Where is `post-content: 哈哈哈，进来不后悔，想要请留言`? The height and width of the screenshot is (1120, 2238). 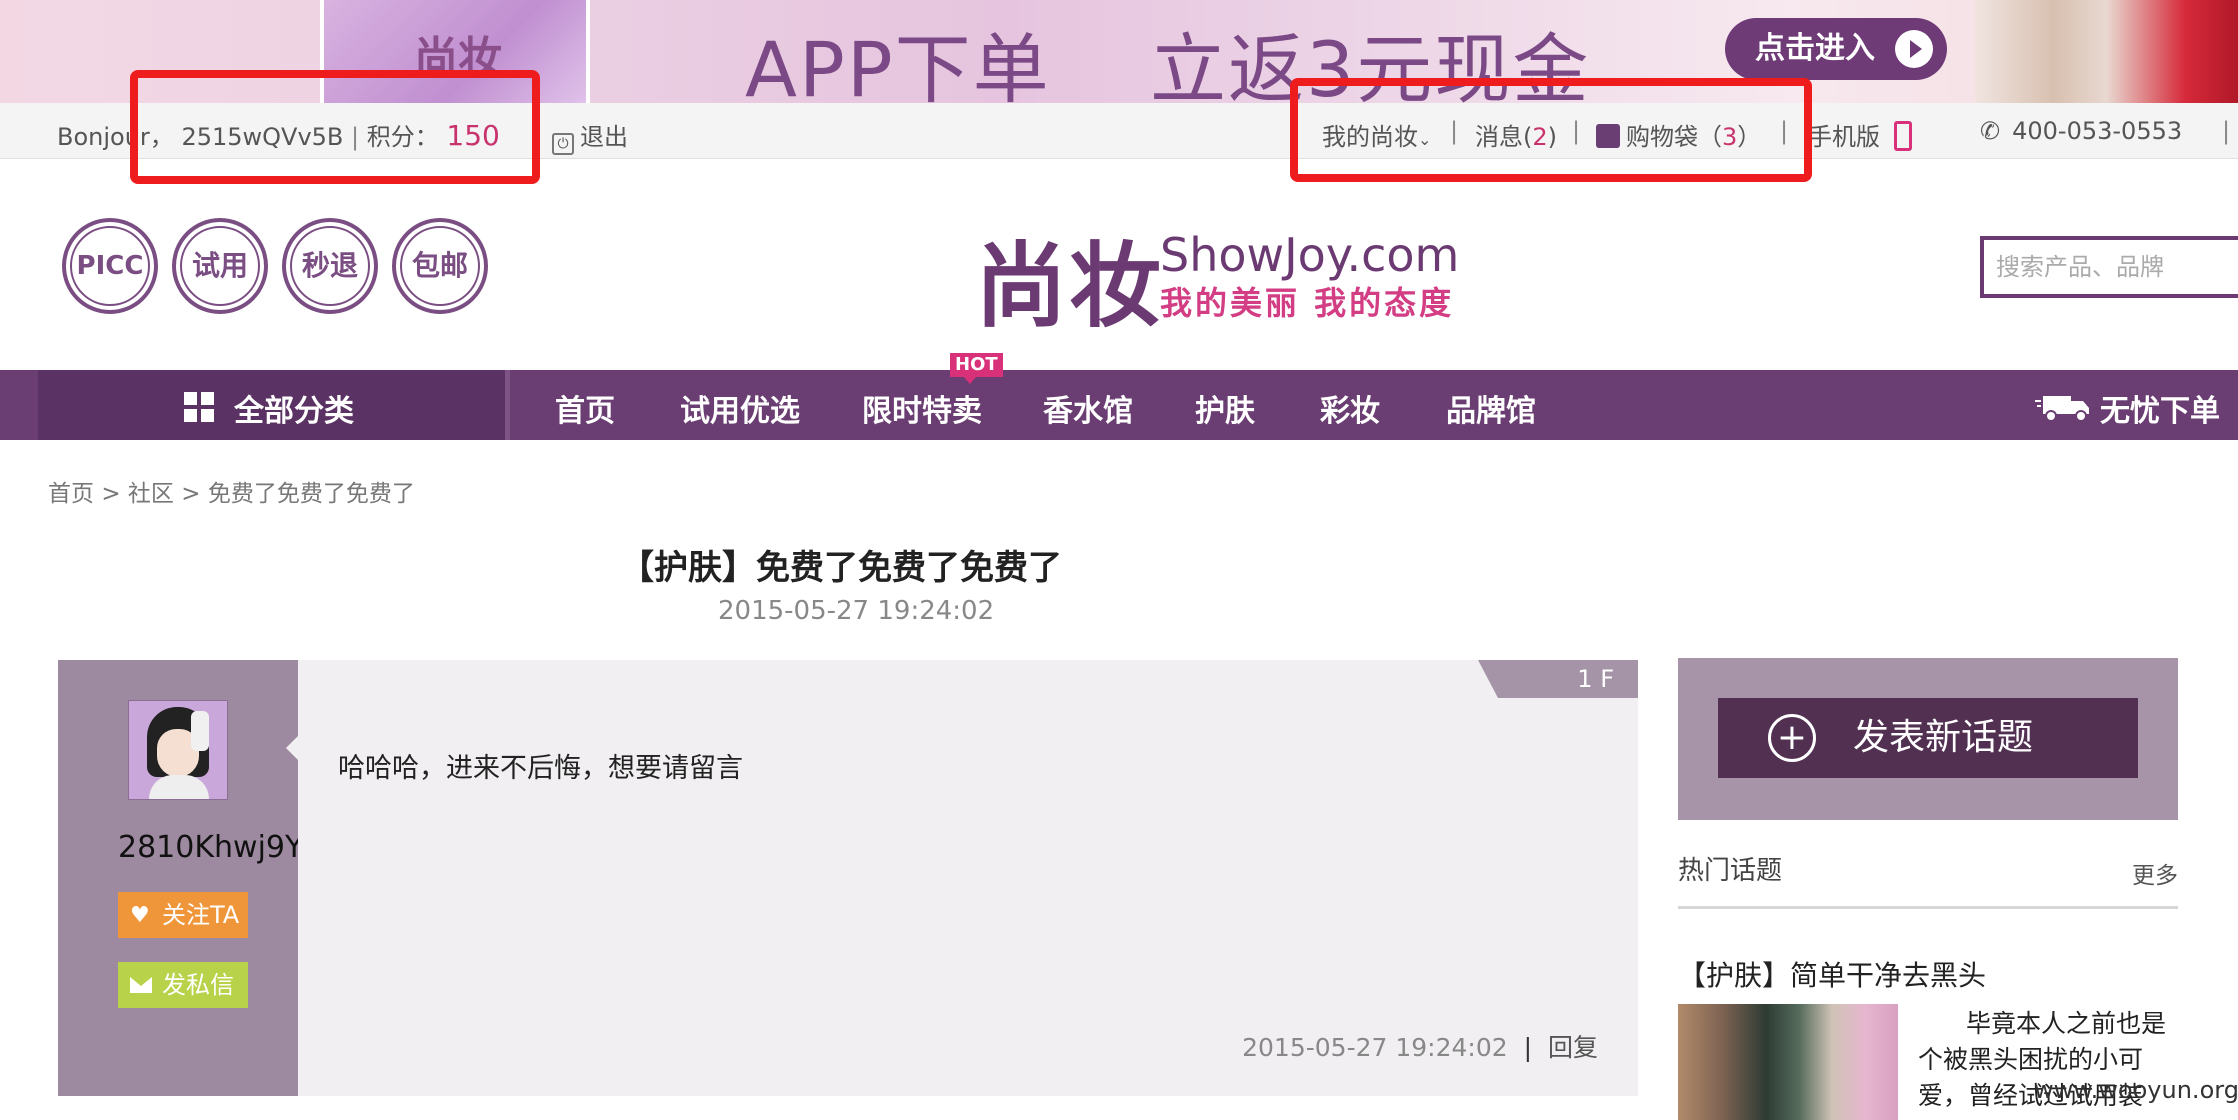
post-content: 哈哈哈，进来不后悔，想要请留言 is located at coordinates (540, 768).